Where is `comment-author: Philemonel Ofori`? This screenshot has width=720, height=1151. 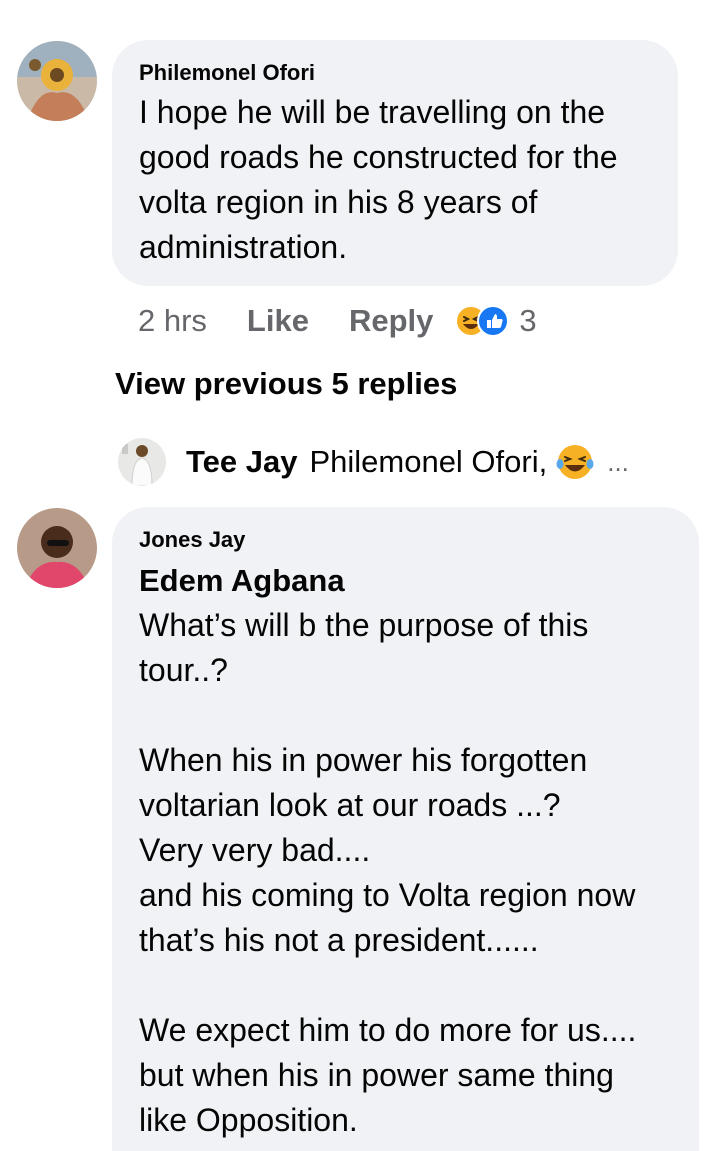
comment-author: Philemonel Ofori is located at coordinates (394, 73).